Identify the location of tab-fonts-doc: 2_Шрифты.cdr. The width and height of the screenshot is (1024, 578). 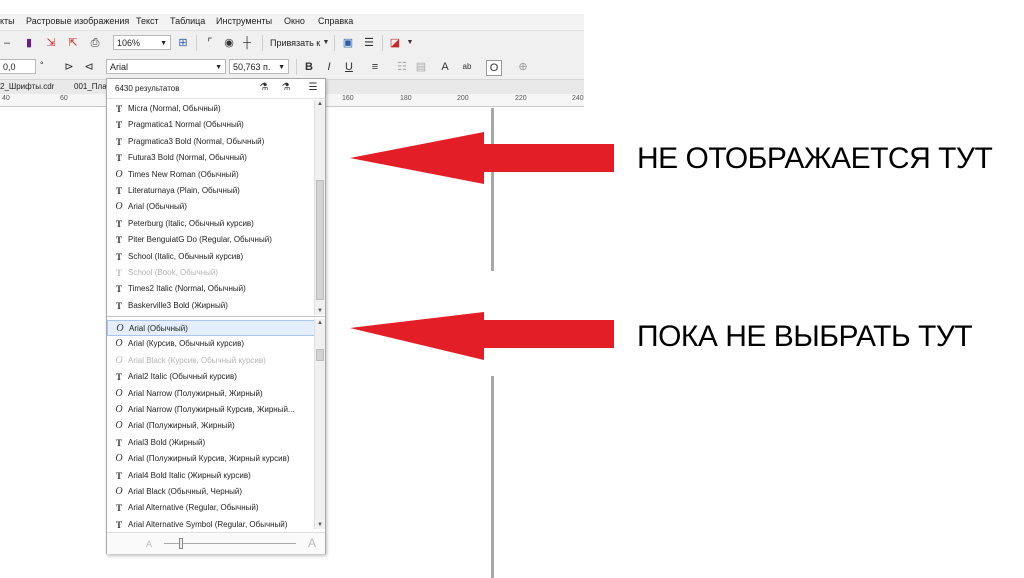
(27, 86).